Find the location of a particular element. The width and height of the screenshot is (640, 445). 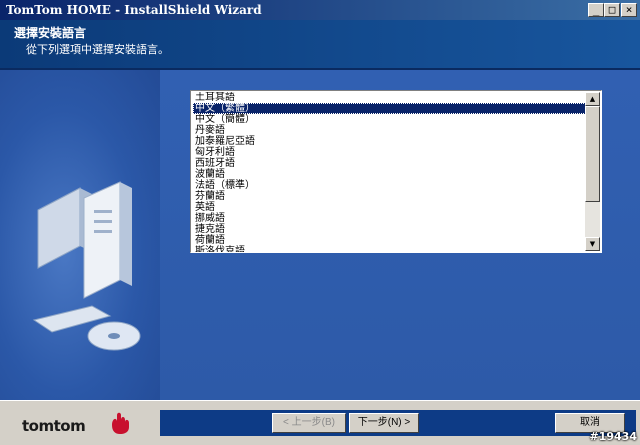

language-option: 荷蘭語 is located at coordinates (389, 240).